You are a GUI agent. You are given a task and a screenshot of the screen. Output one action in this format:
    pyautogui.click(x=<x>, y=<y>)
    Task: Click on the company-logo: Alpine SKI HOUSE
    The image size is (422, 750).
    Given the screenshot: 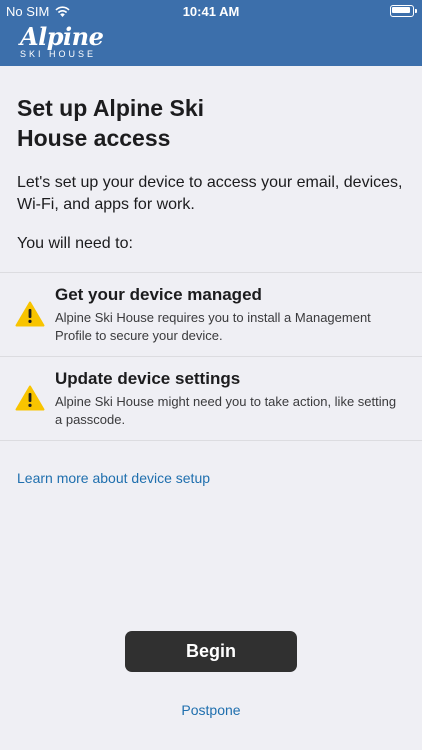 What is the action you would take?
    pyautogui.click(x=62, y=41)
    